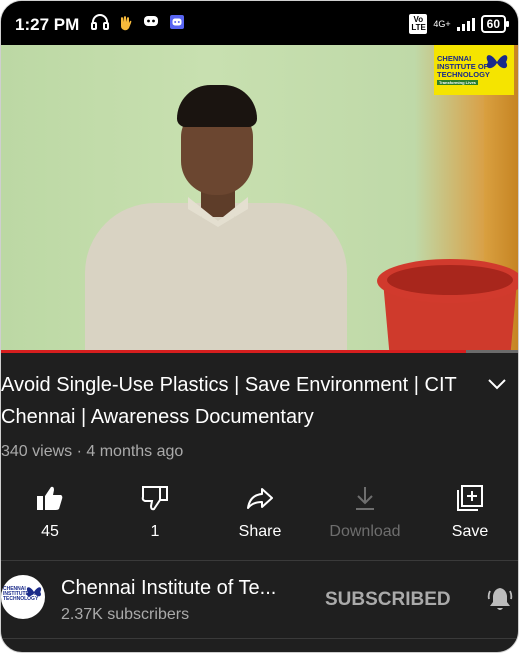 This screenshot has width=519, height=653. Describe the element at coordinates (470, 531) in the screenshot. I see `save-label: Save` at that location.